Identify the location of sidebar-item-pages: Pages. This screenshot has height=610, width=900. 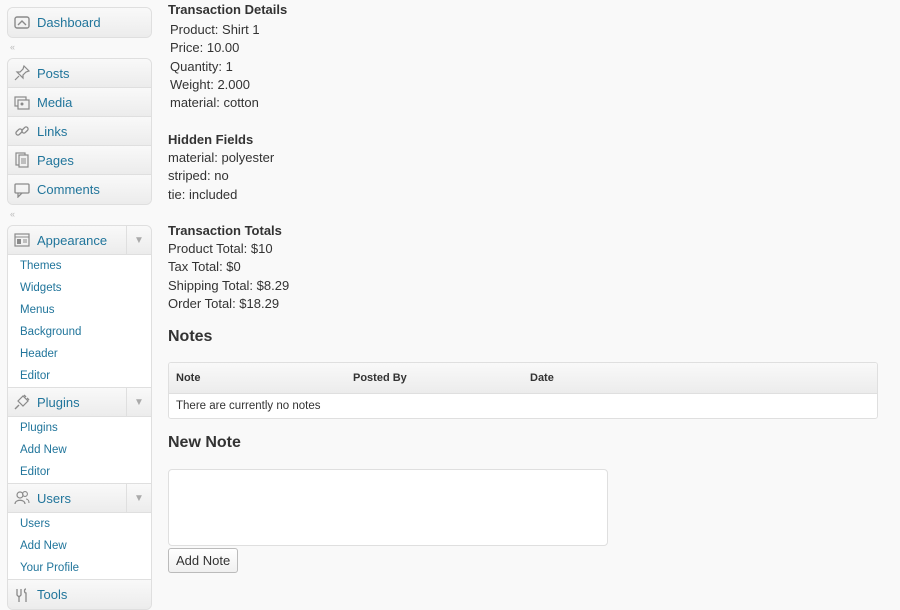
(79, 160).